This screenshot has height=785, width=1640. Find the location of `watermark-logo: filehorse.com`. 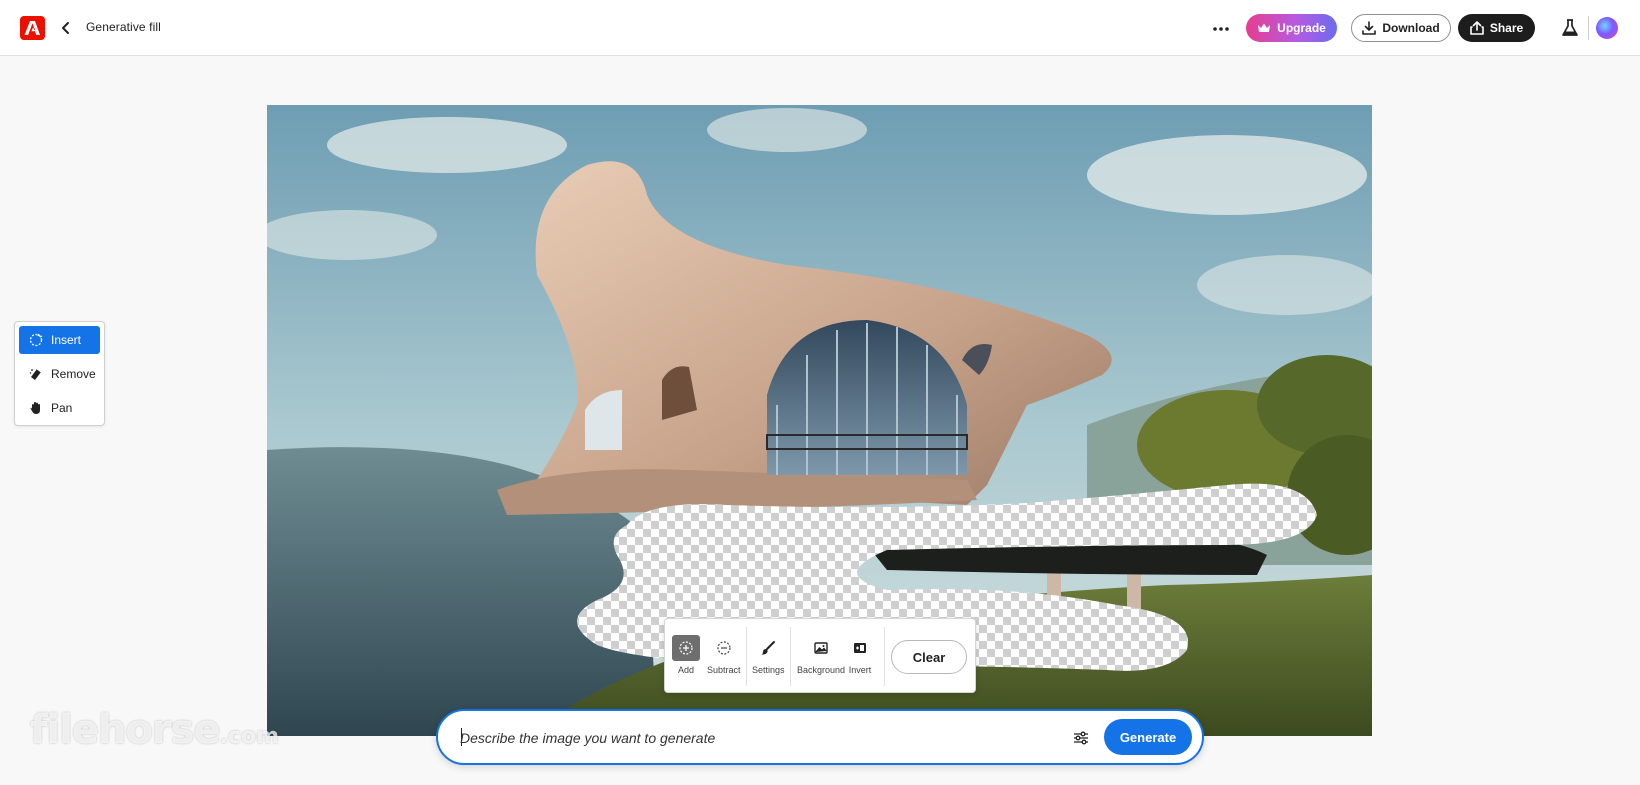

watermark-logo: filehorse.com is located at coordinates (154, 730).